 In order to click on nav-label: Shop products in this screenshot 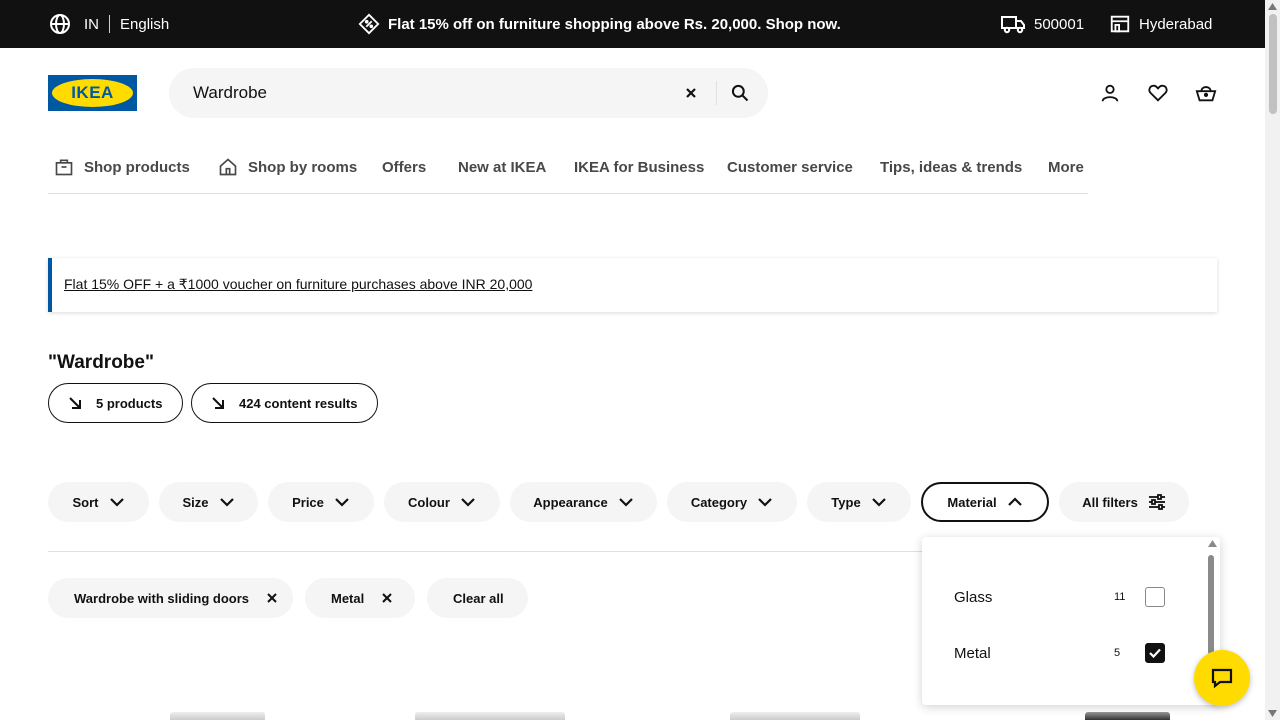, I will do `click(137, 167)`.